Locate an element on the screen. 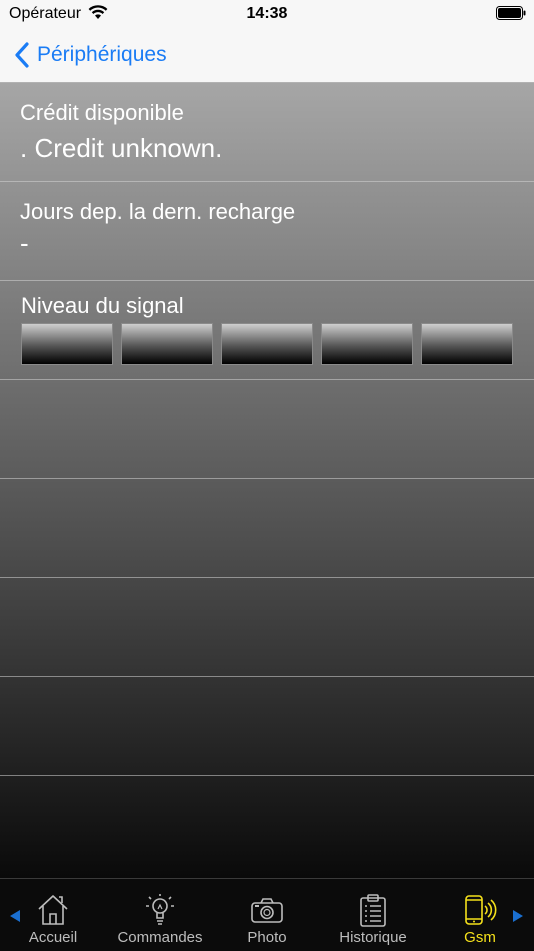 The height and width of the screenshot is (951, 534). tab-commandes: Commandes is located at coordinates (160, 915).